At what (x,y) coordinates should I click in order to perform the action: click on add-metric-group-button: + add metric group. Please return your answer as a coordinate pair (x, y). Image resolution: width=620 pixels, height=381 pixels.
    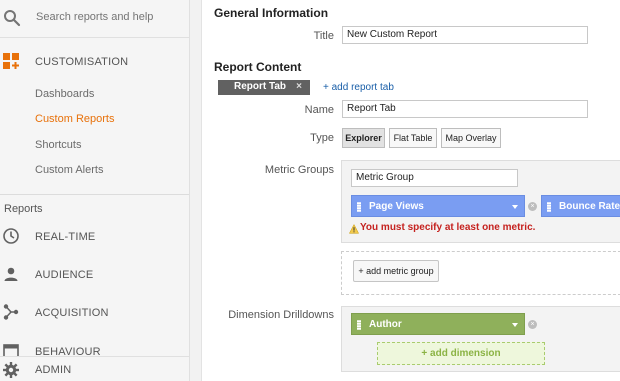
    Looking at the image, I should click on (396, 271).